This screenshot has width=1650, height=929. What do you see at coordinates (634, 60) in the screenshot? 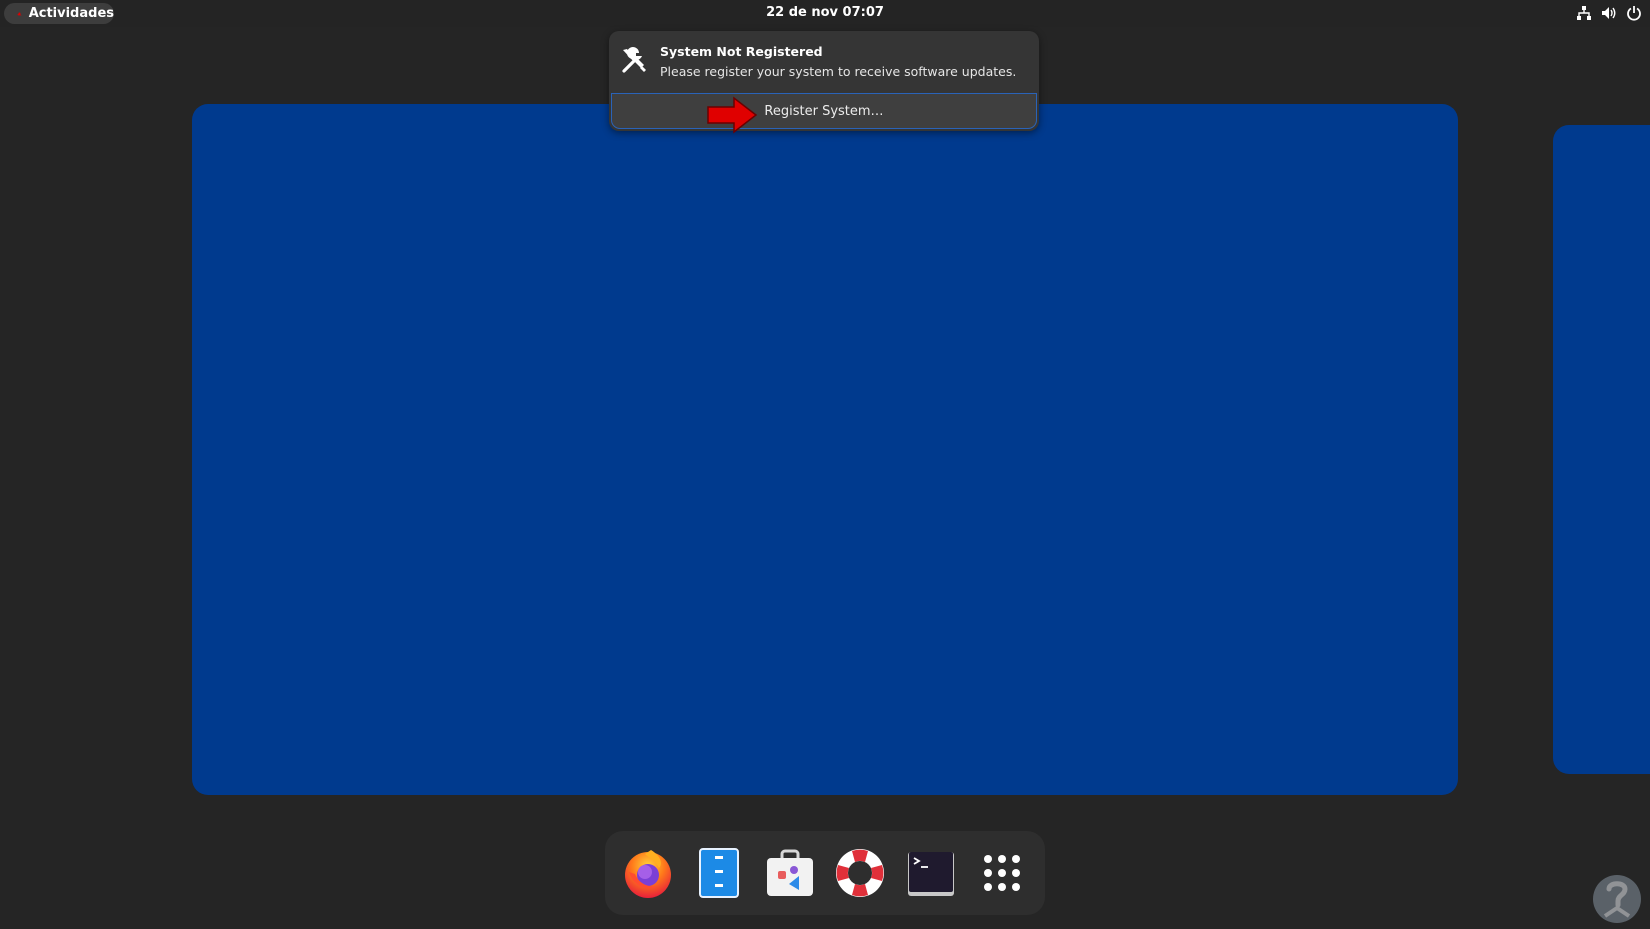
I see `tools-icon` at bounding box center [634, 60].